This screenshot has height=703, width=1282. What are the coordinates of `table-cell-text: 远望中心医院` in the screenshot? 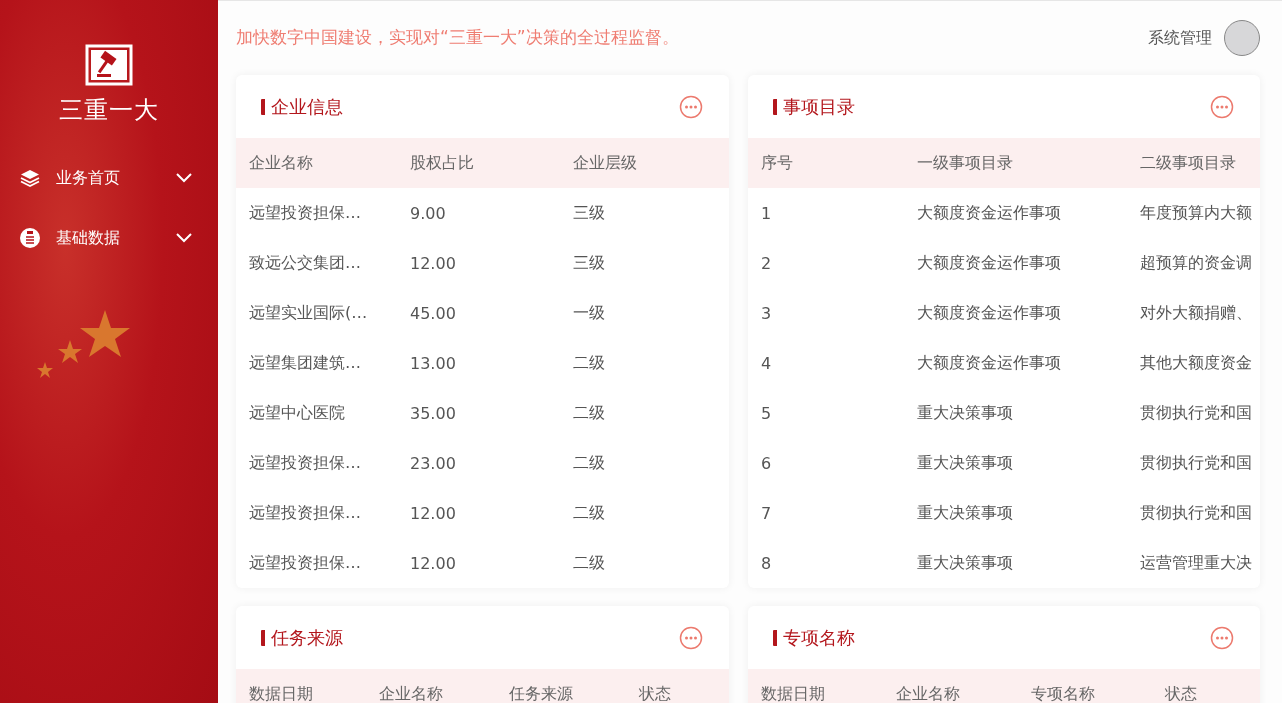 It's located at (297, 413).